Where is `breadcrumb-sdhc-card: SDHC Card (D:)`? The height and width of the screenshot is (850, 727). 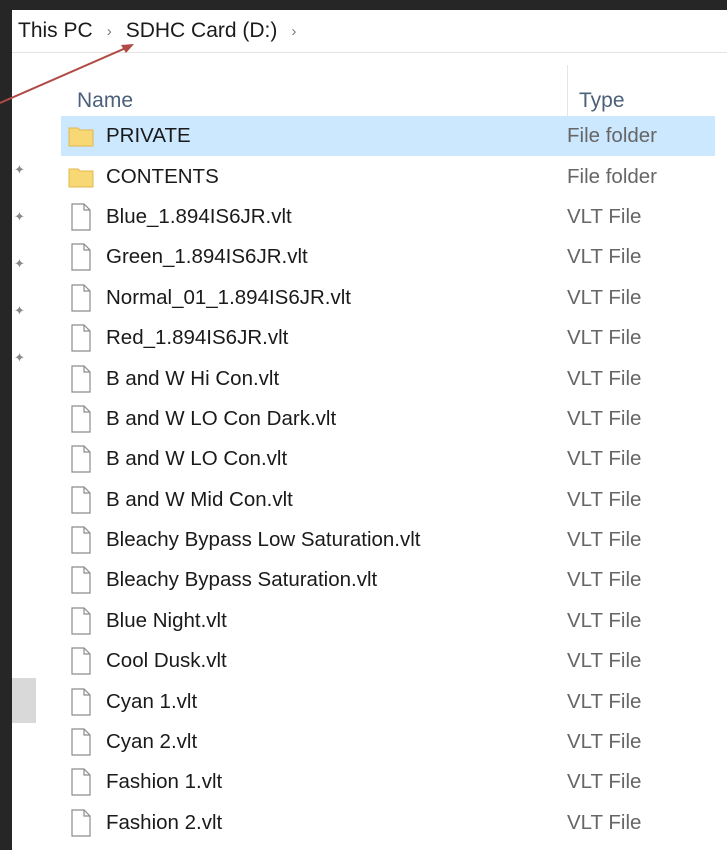
breadcrumb-sdhc-card: SDHC Card (D:) is located at coordinates (202, 31).